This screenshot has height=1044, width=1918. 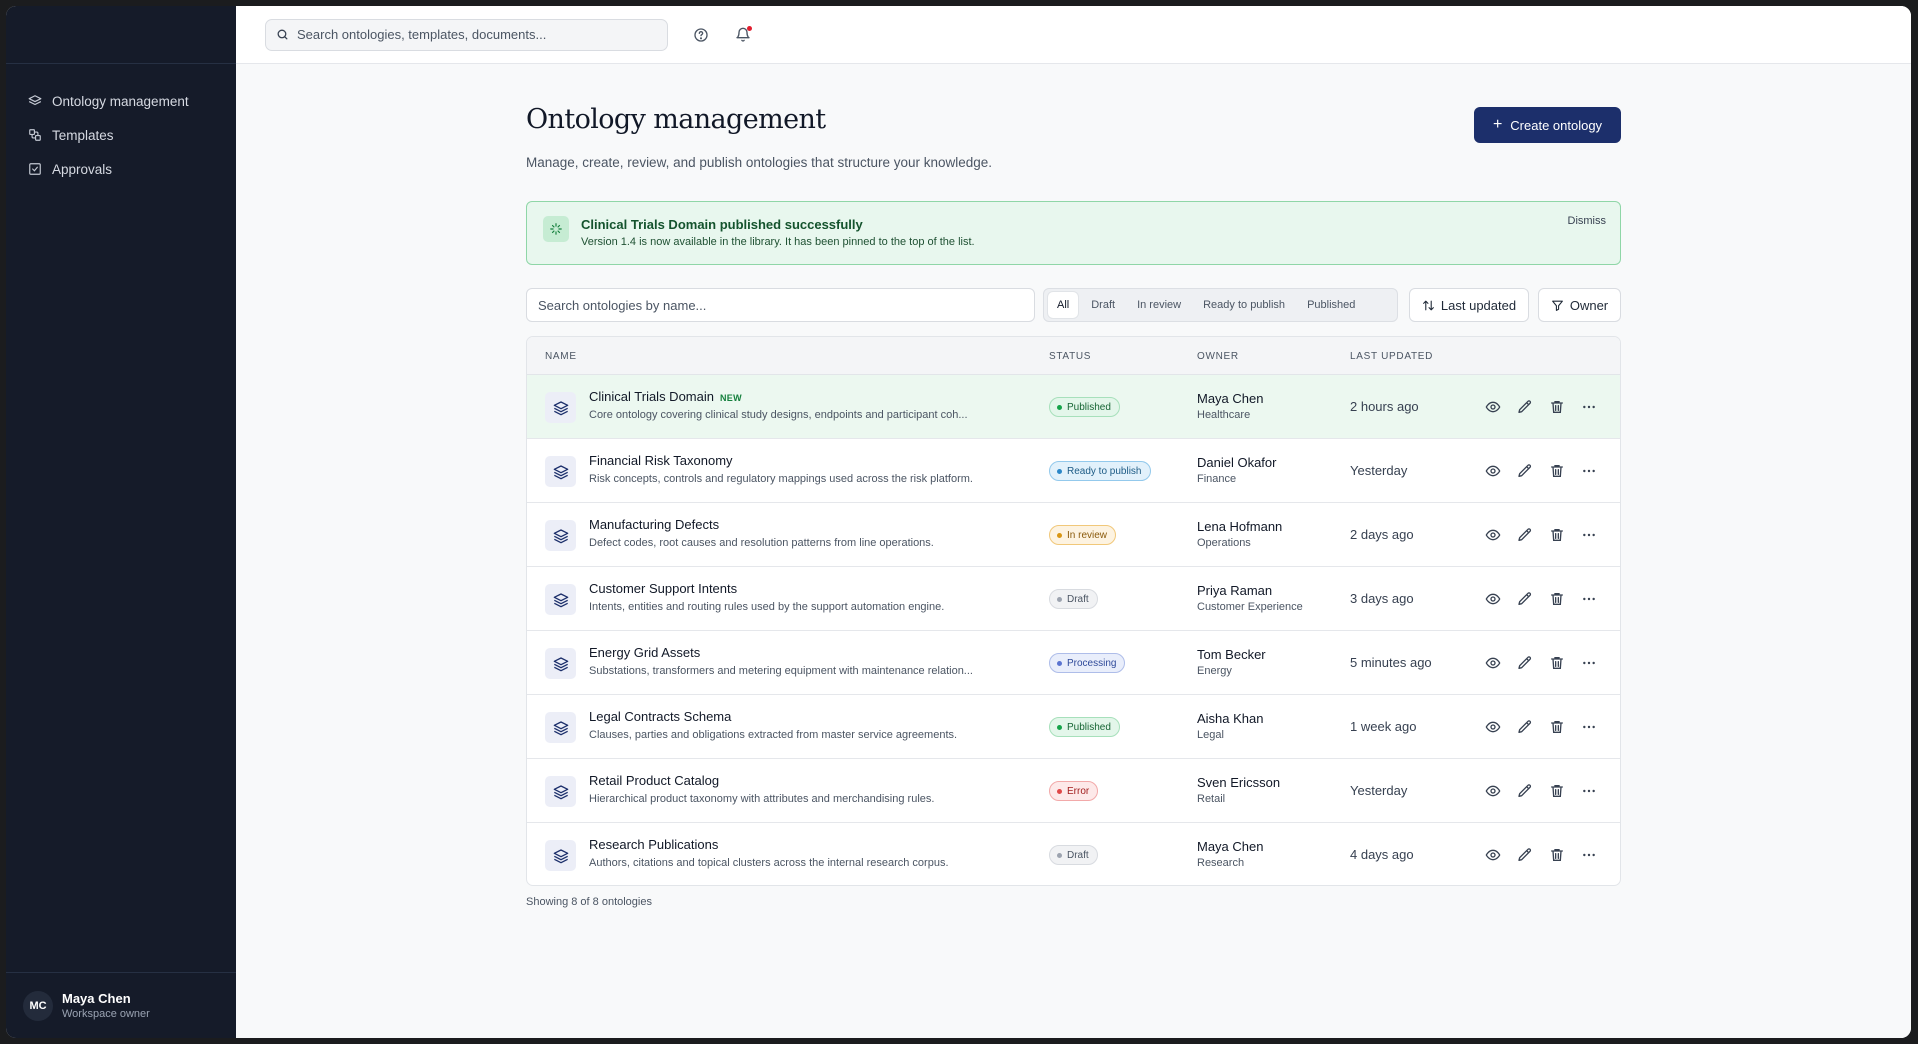 I want to click on last-updated: Yesterday, so click(x=1379, y=790).